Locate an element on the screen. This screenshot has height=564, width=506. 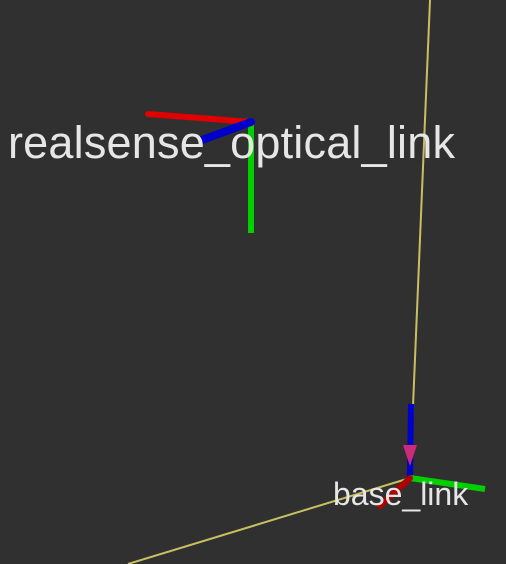
realsense-optical-link-axes is located at coordinates (200, 172).